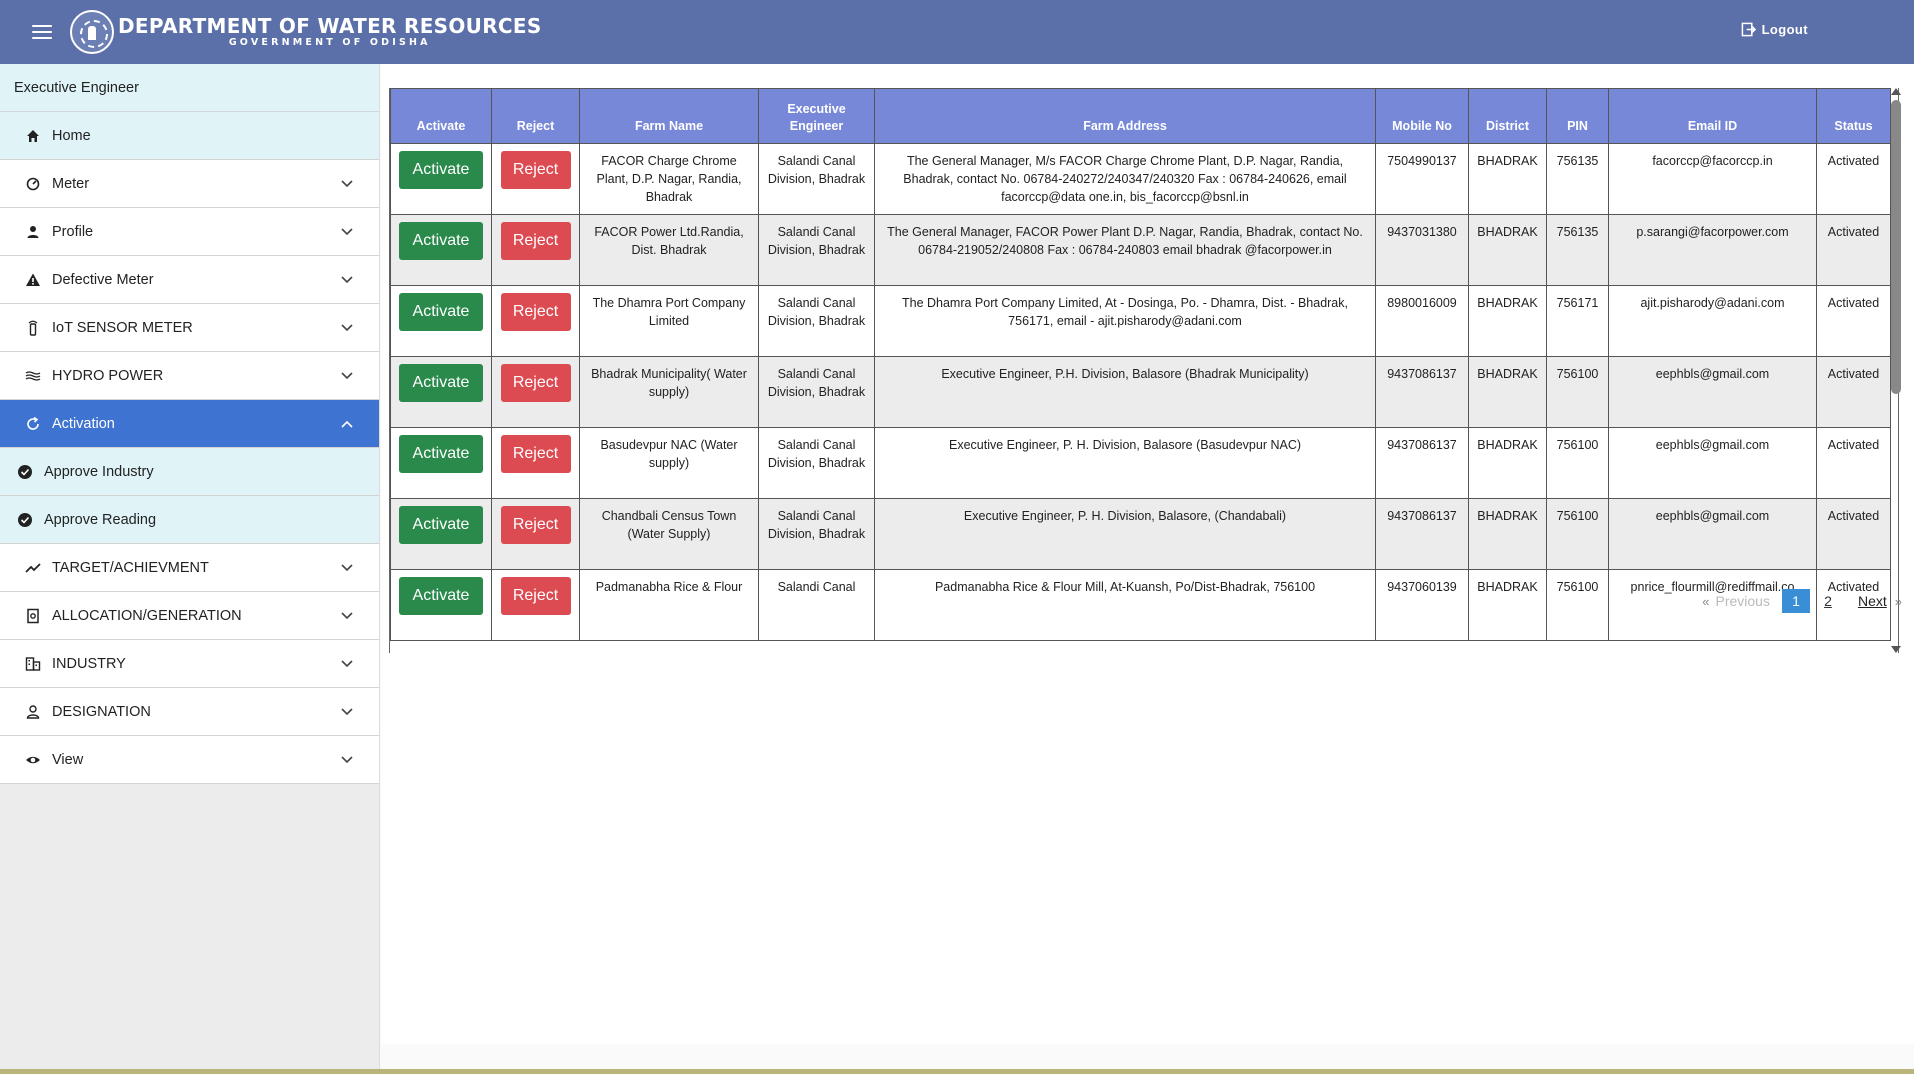 The image size is (1914, 1074). I want to click on hamburger-icon, so click(42, 32).